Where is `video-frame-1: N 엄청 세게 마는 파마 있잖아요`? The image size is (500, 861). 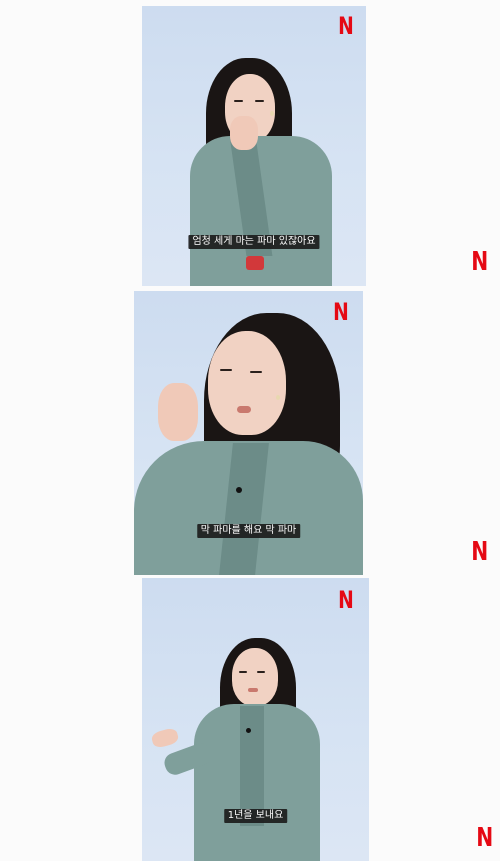
video-frame-1: N 엄청 세게 마는 파마 있잖아요 is located at coordinates (254, 146).